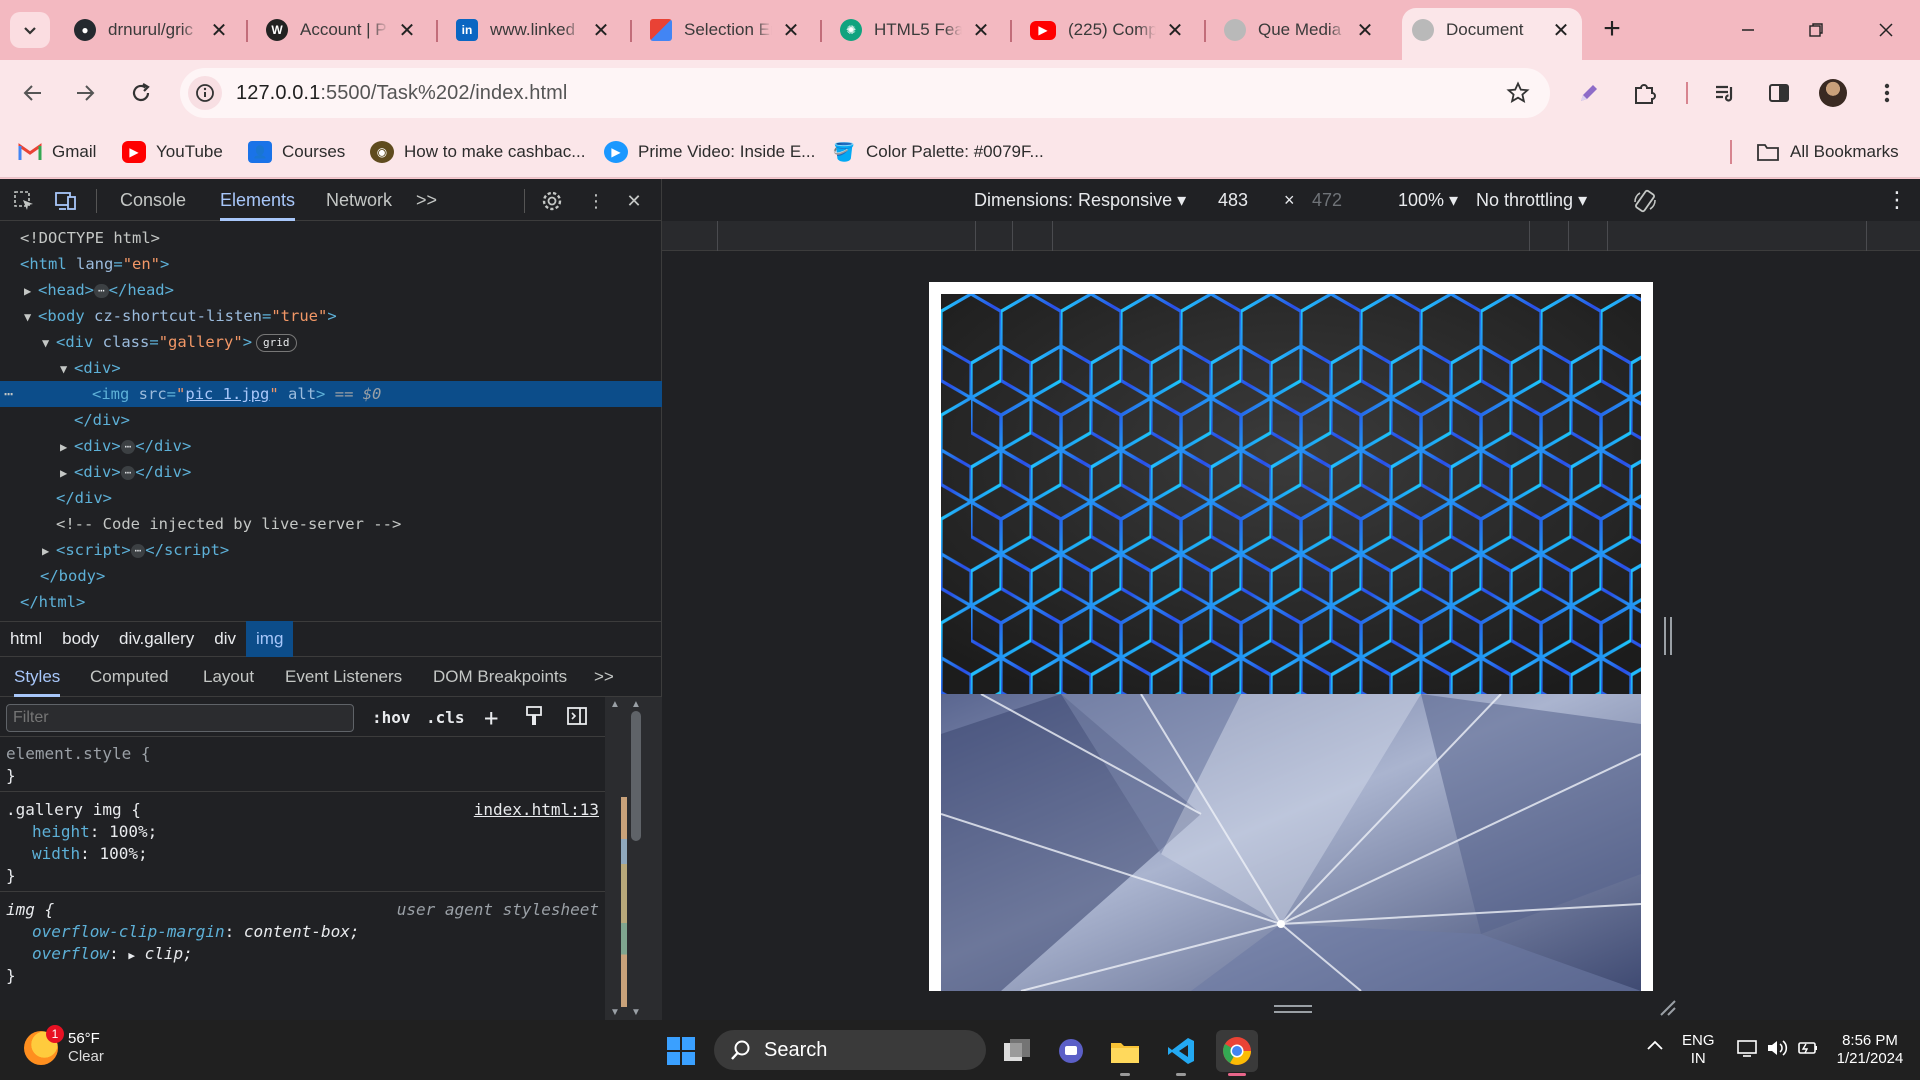 Image resolution: width=1920 pixels, height=1080 pixels. What do you see at coordinates (258, 200) in the screenshot?
I see `tab-elements: Elements` at bounding box center [258, 200].